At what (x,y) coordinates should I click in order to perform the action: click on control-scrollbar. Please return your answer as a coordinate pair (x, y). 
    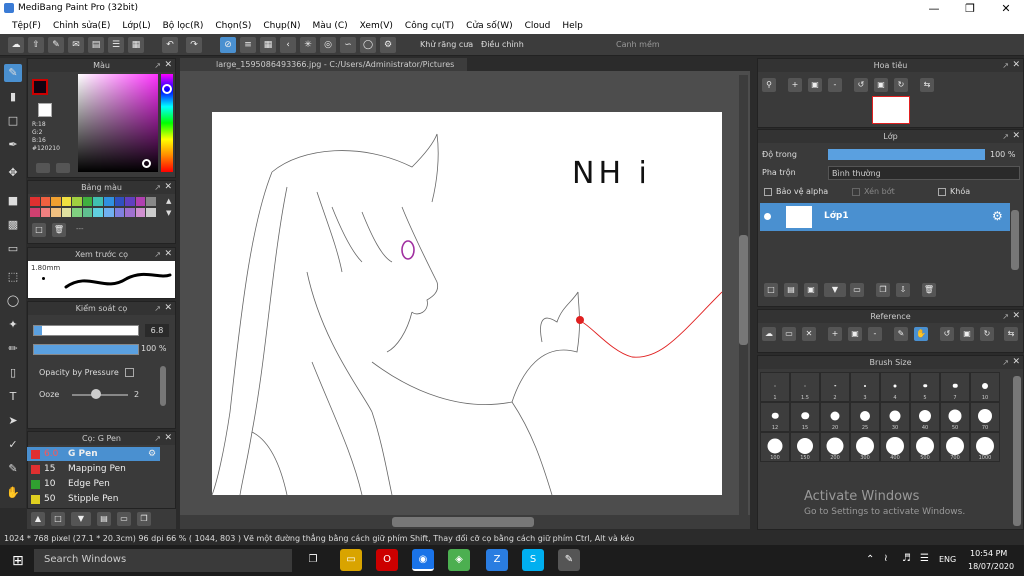
    Looking at the image, I should click on (163, 386).